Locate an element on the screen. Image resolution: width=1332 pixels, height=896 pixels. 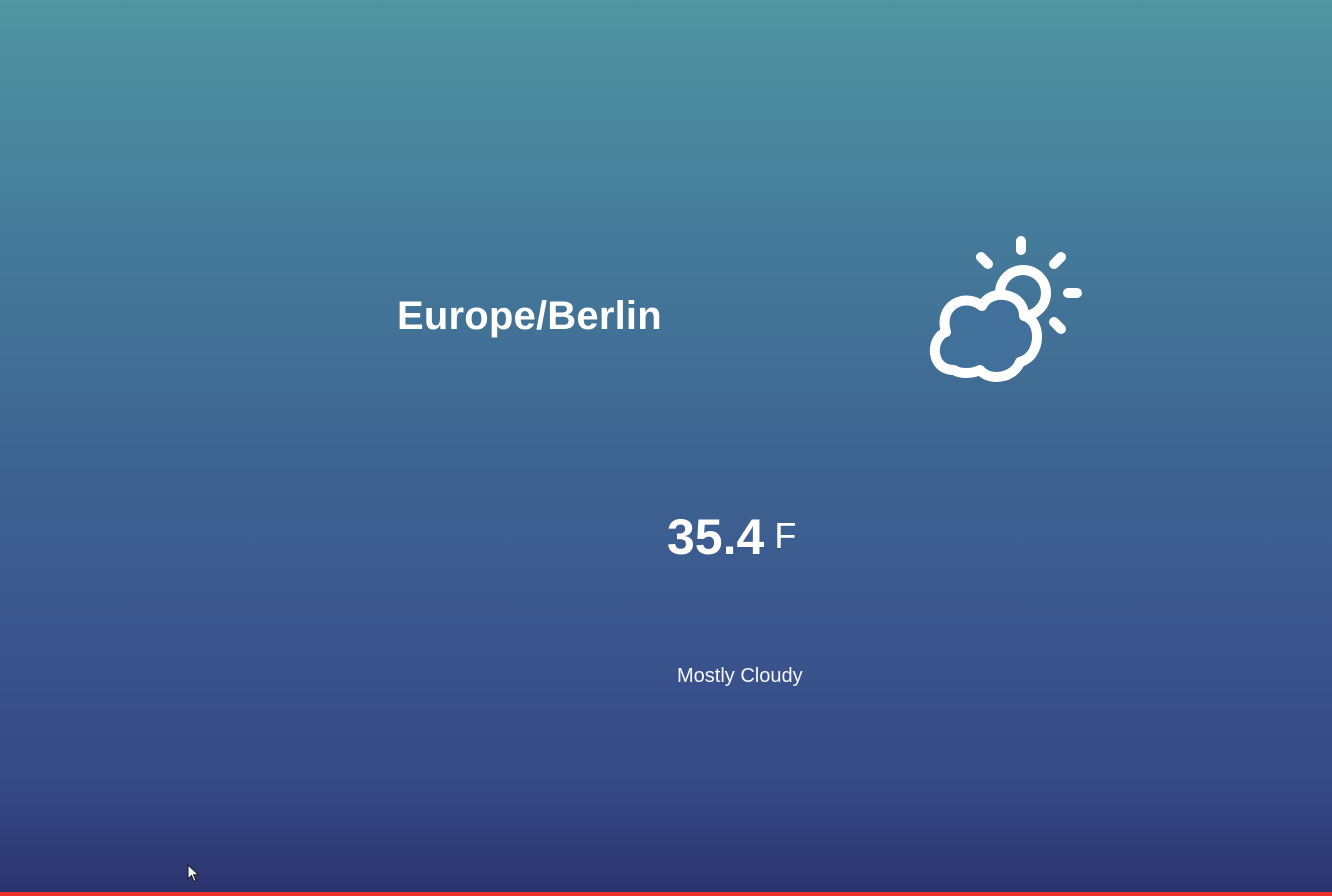
temperature-value: 35.4 is located at coordinates (716, 537).